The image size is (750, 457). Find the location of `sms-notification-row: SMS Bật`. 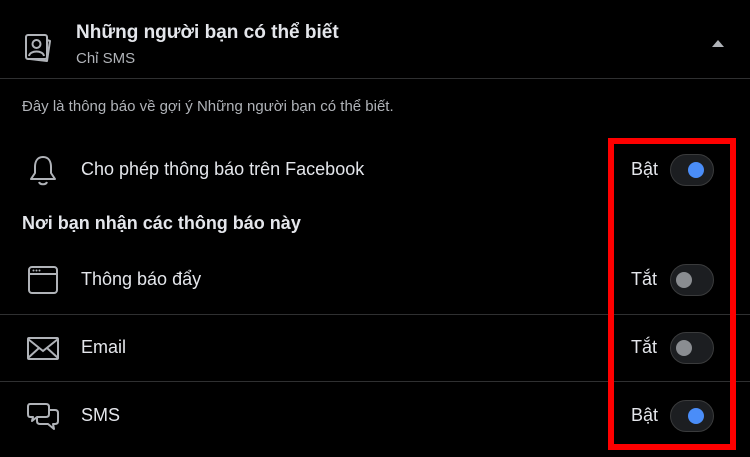

sms-notification-row: SMS Bật is located at coordinates (375, 416).